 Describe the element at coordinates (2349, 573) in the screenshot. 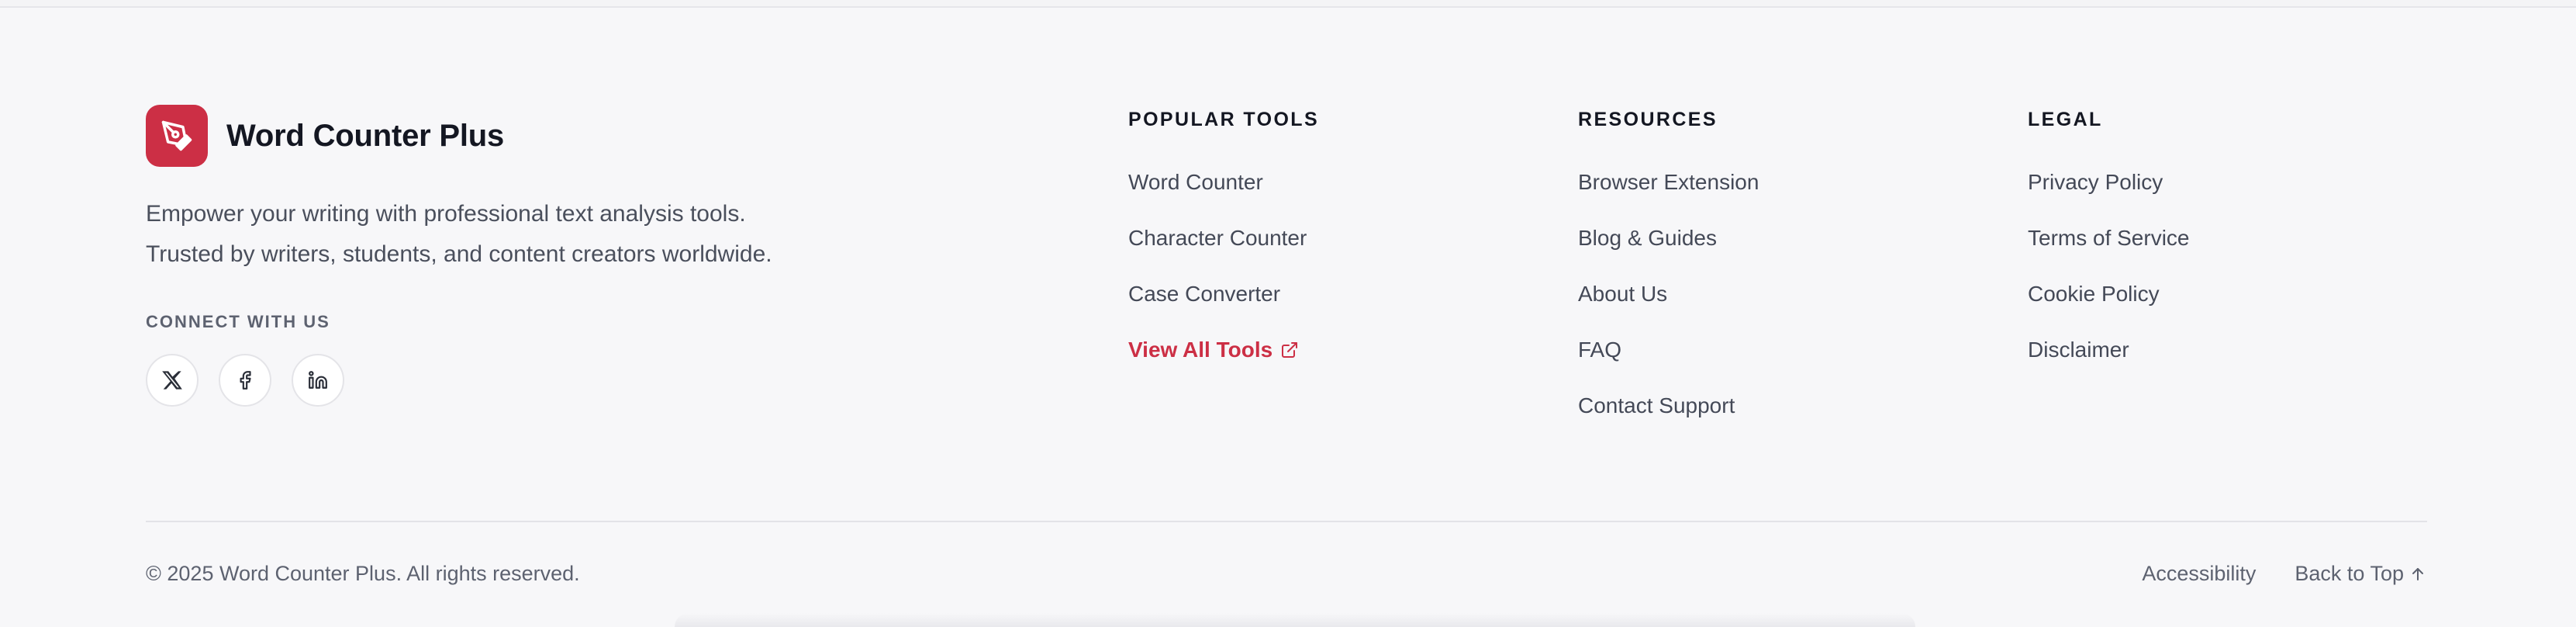

I see `back-to-top-label: Back to Top` at that location.